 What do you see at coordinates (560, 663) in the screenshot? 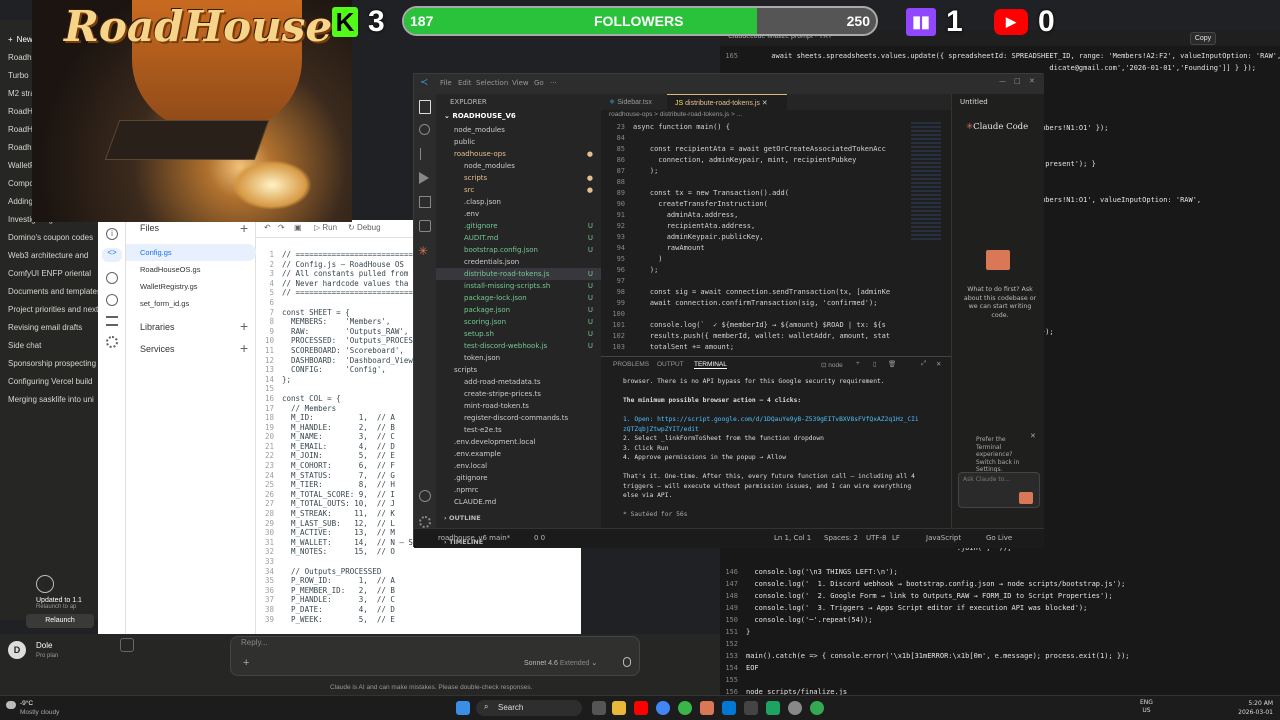
I see `model-selector: Sonnet 4.6 Extended ⌄` at bounding box center [560, 663].